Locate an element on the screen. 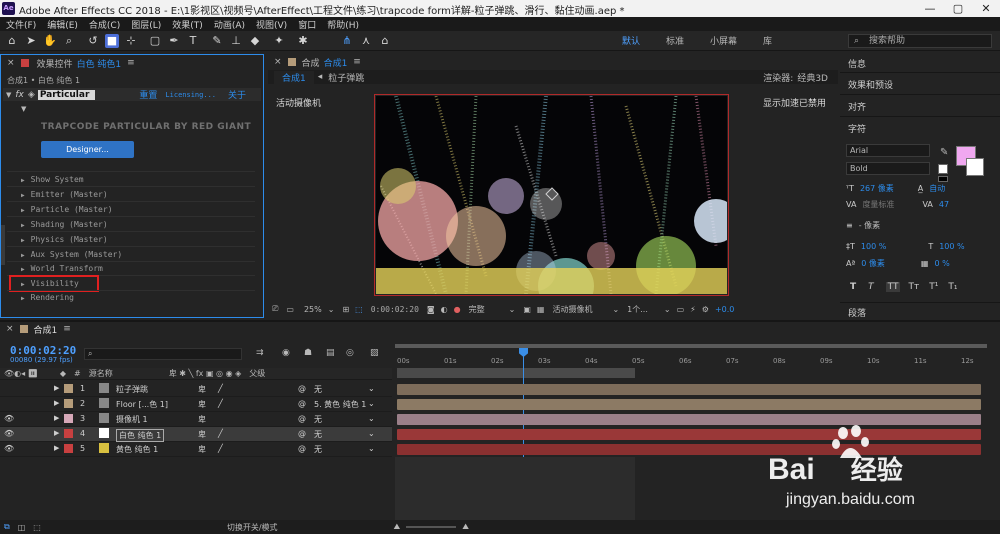 This screenshot has width=1000, height=534. layer-row: 👁 ▶ 5 黄色 纯色 1 卑 ╱ @ 无 ⌄ is located at coordinates (196, 449).